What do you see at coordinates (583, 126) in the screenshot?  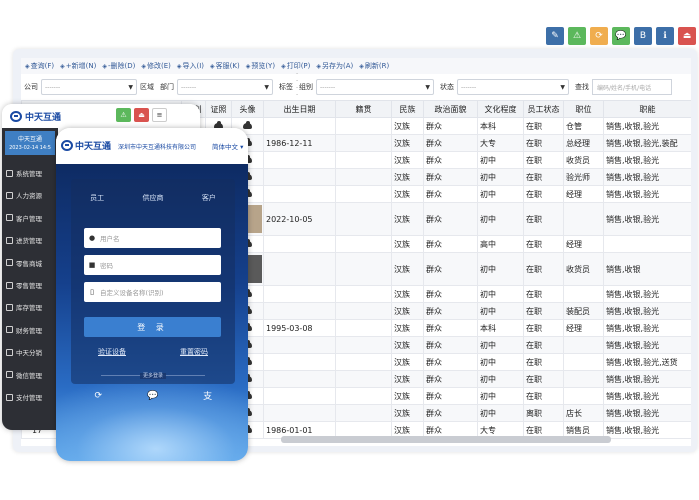 I see `position-cell: 仓管` at bounding box center [583, 126].